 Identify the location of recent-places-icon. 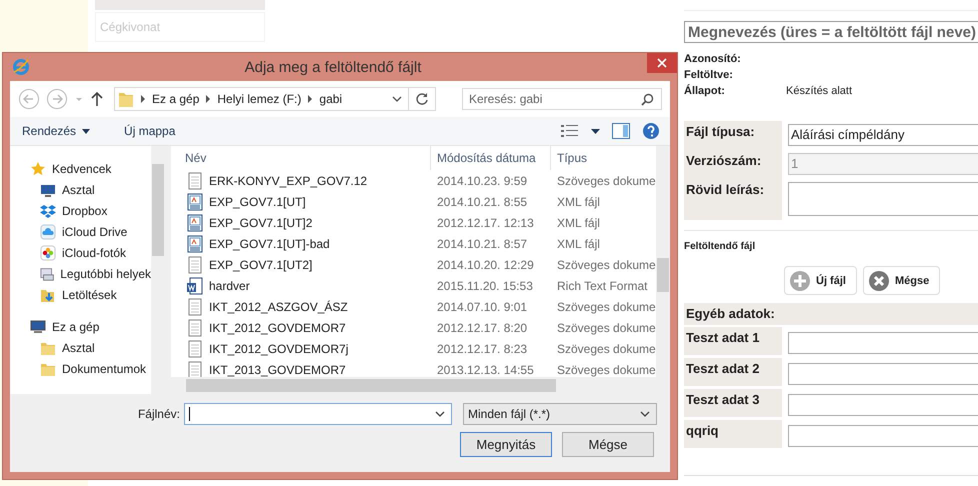
(47, 274).